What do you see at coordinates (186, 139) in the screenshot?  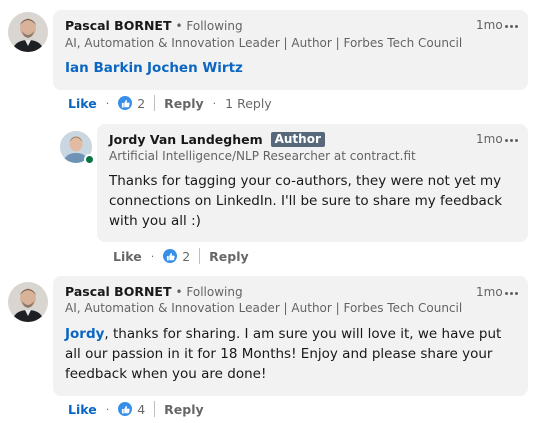 I see `comment-author: Jordy Van Landeghem` at bounding box center [186, 139].